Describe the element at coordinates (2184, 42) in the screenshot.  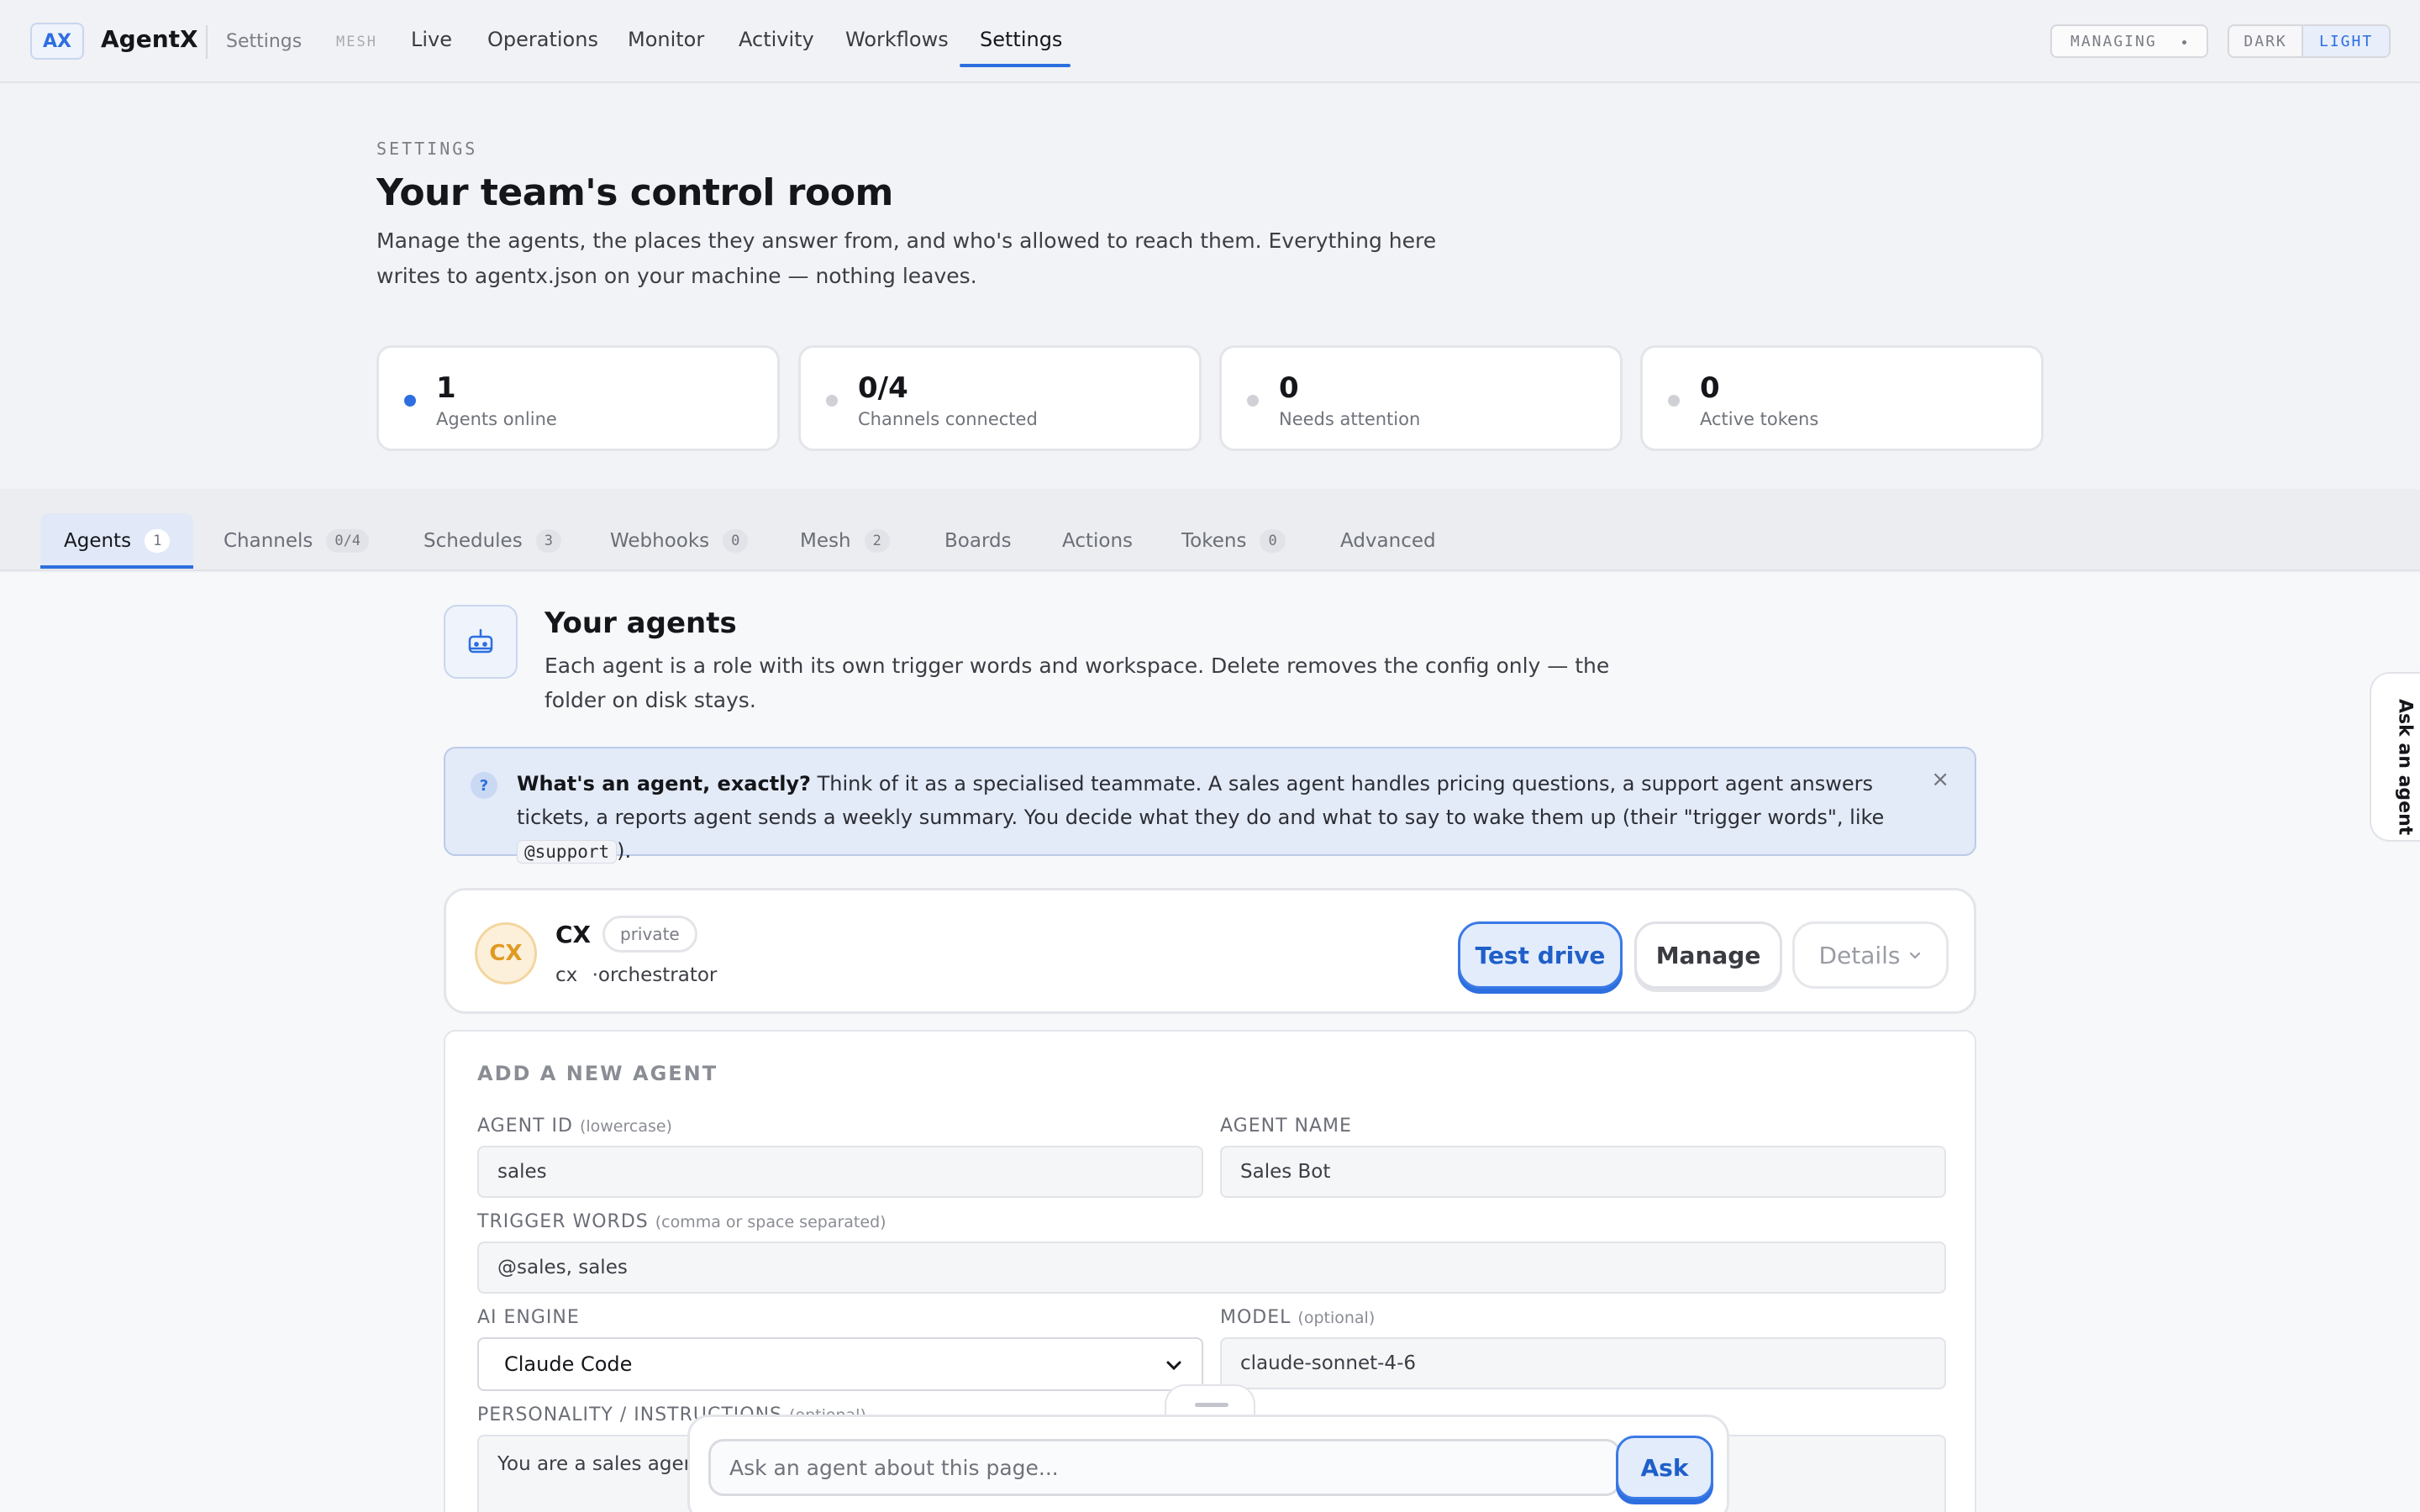
I see `dropdown-dot-icon` at that location.